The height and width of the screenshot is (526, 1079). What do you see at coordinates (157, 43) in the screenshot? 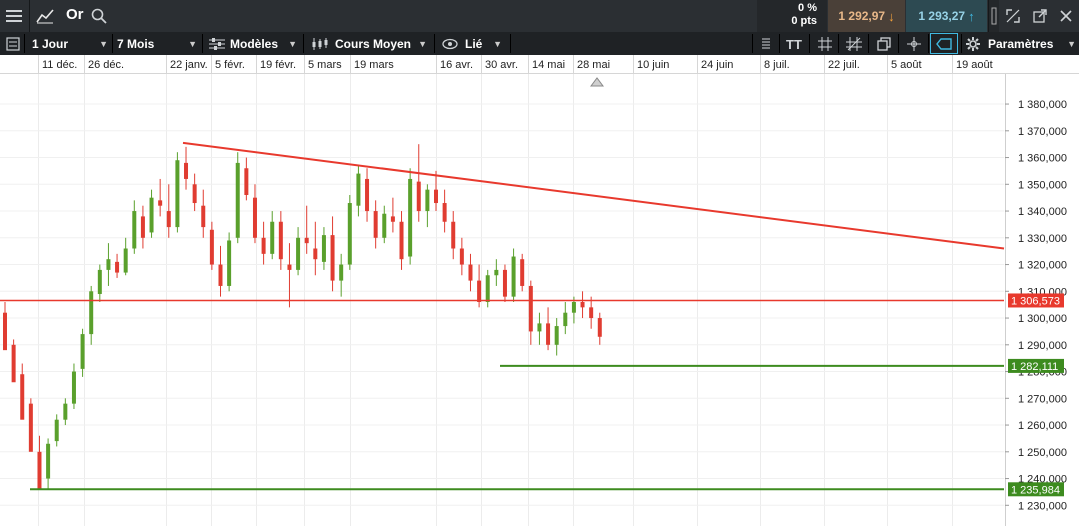
I see `range-dropdown: 7 Mois ▼` at bounding box center [157, 43].